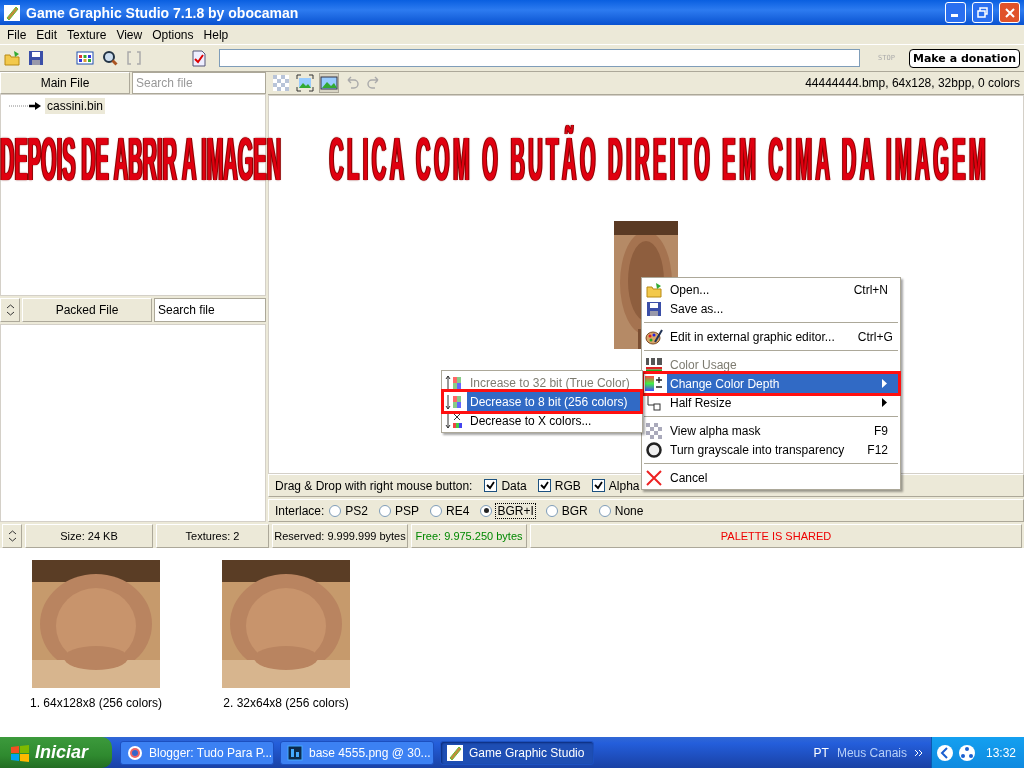 The image size is (1024, 768). I want to click on menu-item: Turn grayscale into transparency F12, so click(771, 449).